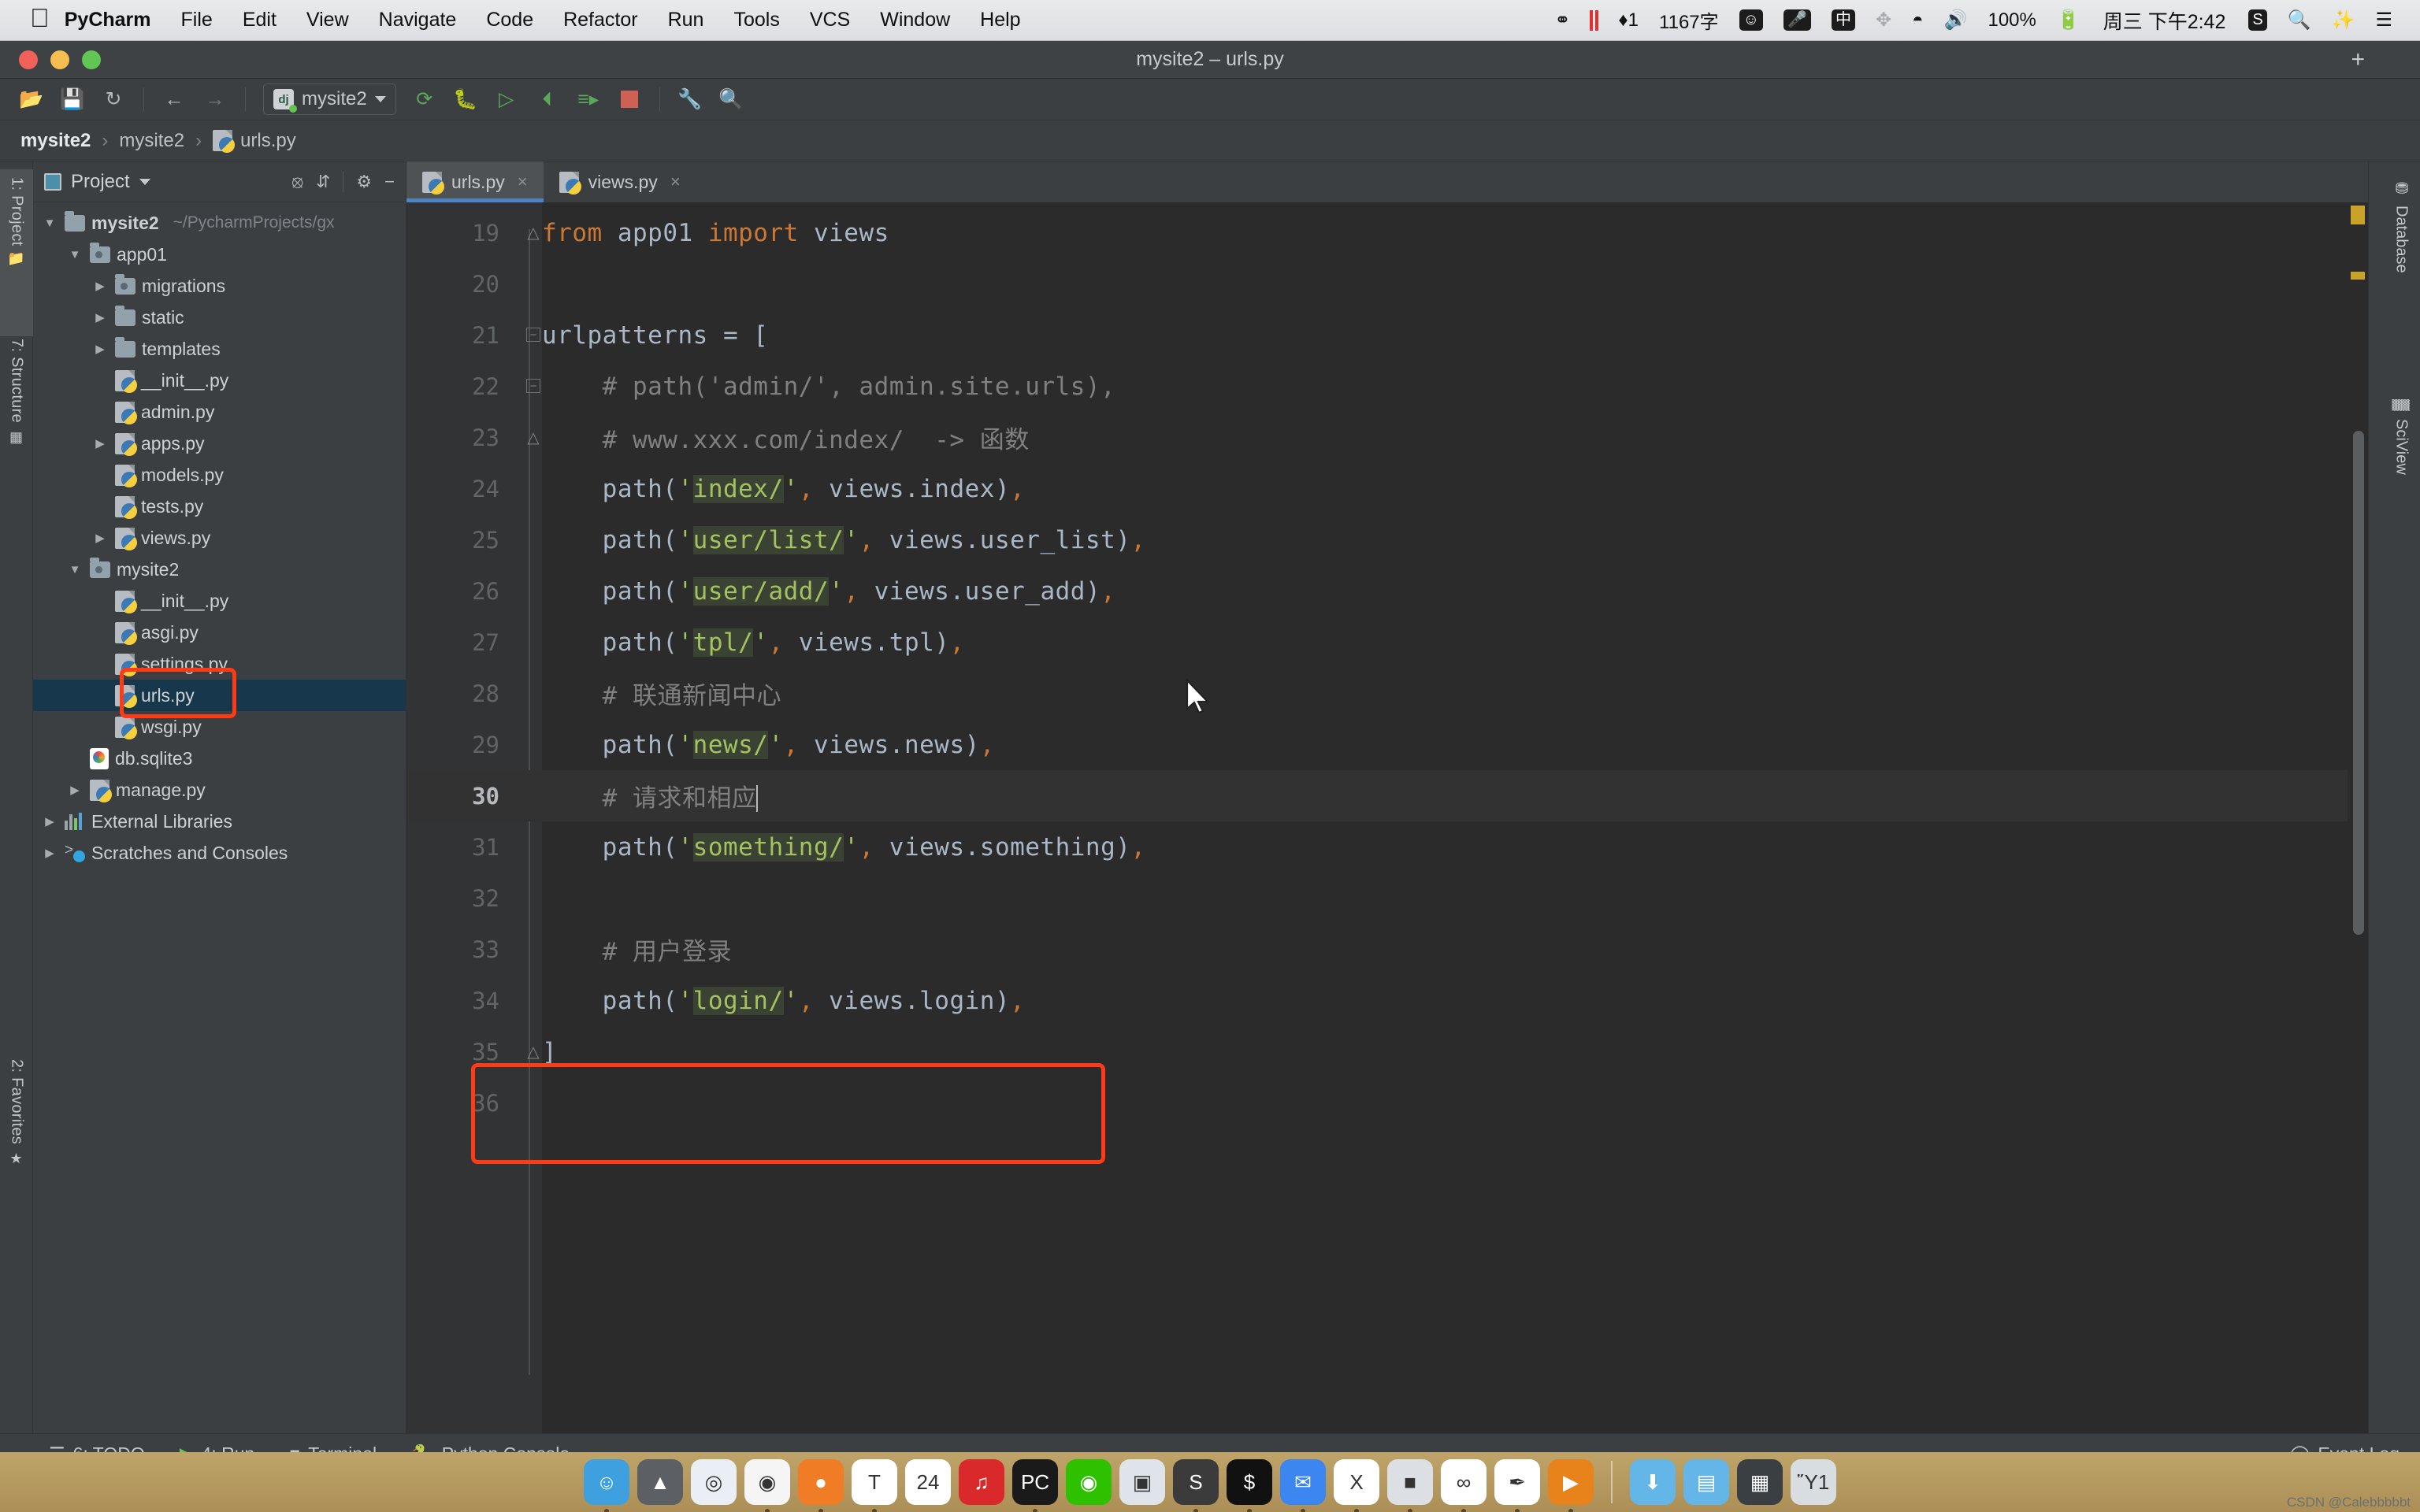  Describe the element at coordinates (219, 758) in the screenshot. I see `tree-item-db-sqlite3: ▶db.sqlite3` at that location.